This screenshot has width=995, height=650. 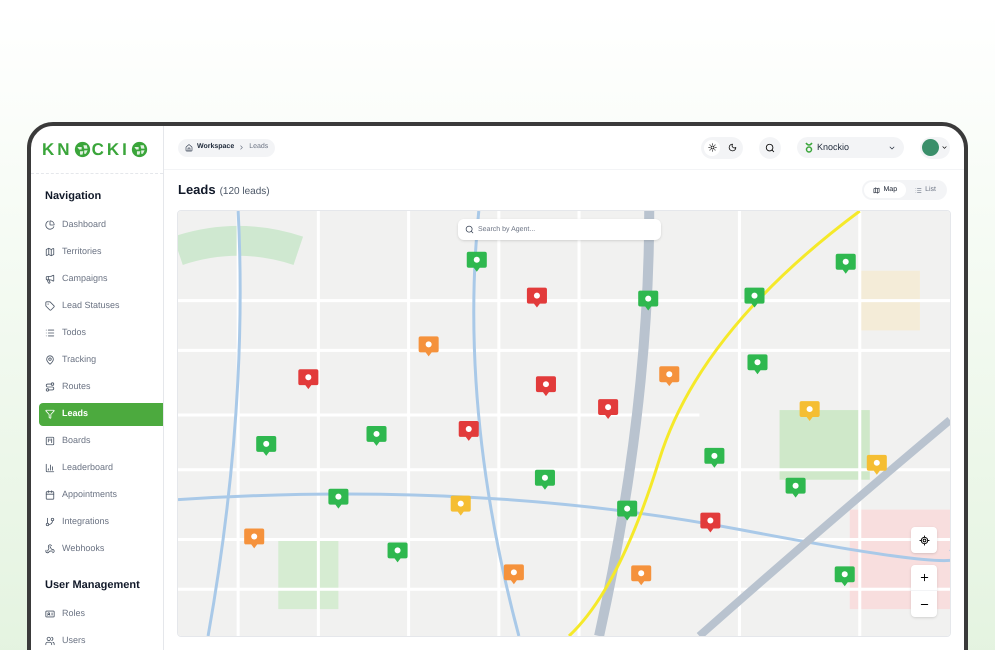 I want to click on sidebar-item: Users, so click(x=101, y=639).